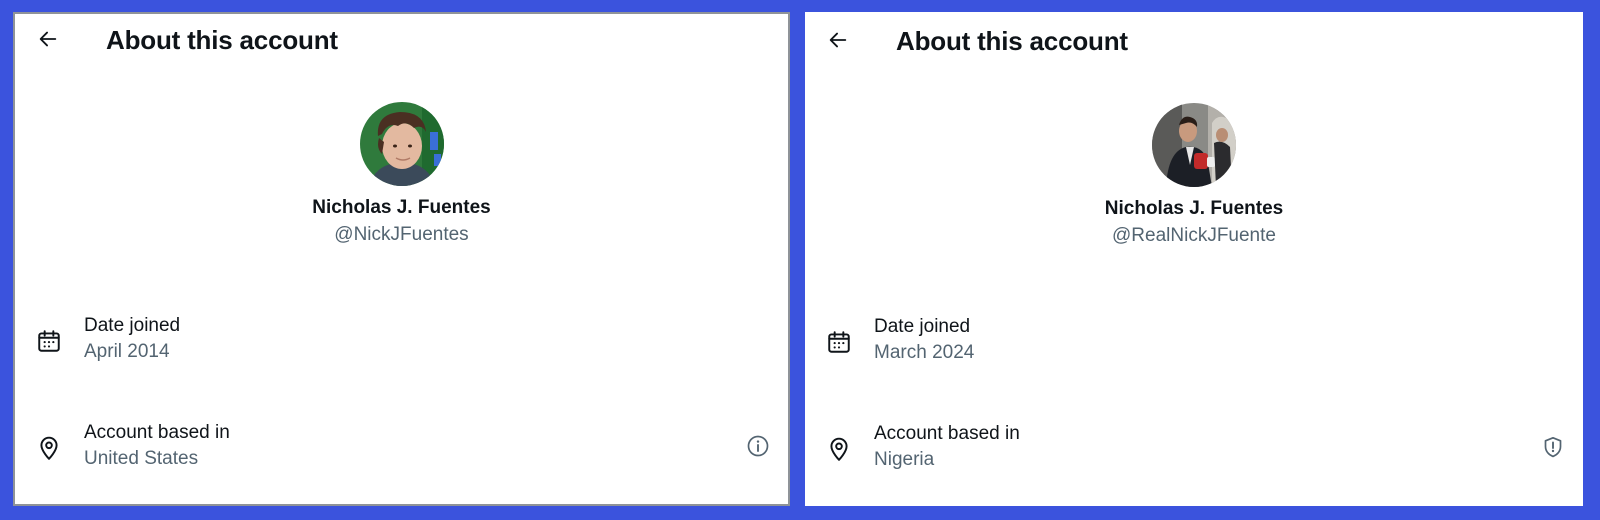  I want to click on info-icon, so click(758, 448).